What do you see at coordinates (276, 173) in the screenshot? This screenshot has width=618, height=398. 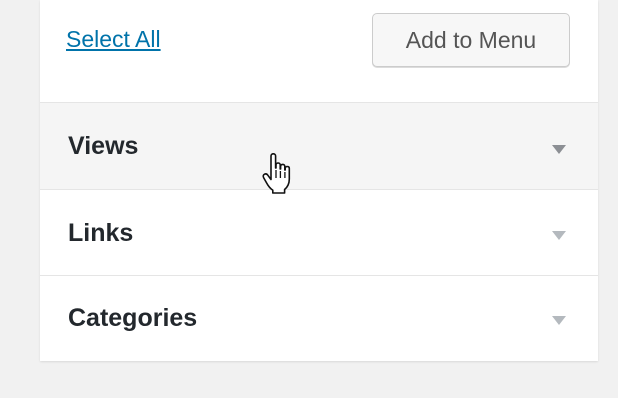 I see `hand-pointer-icon` at bounding box center [276, 173].